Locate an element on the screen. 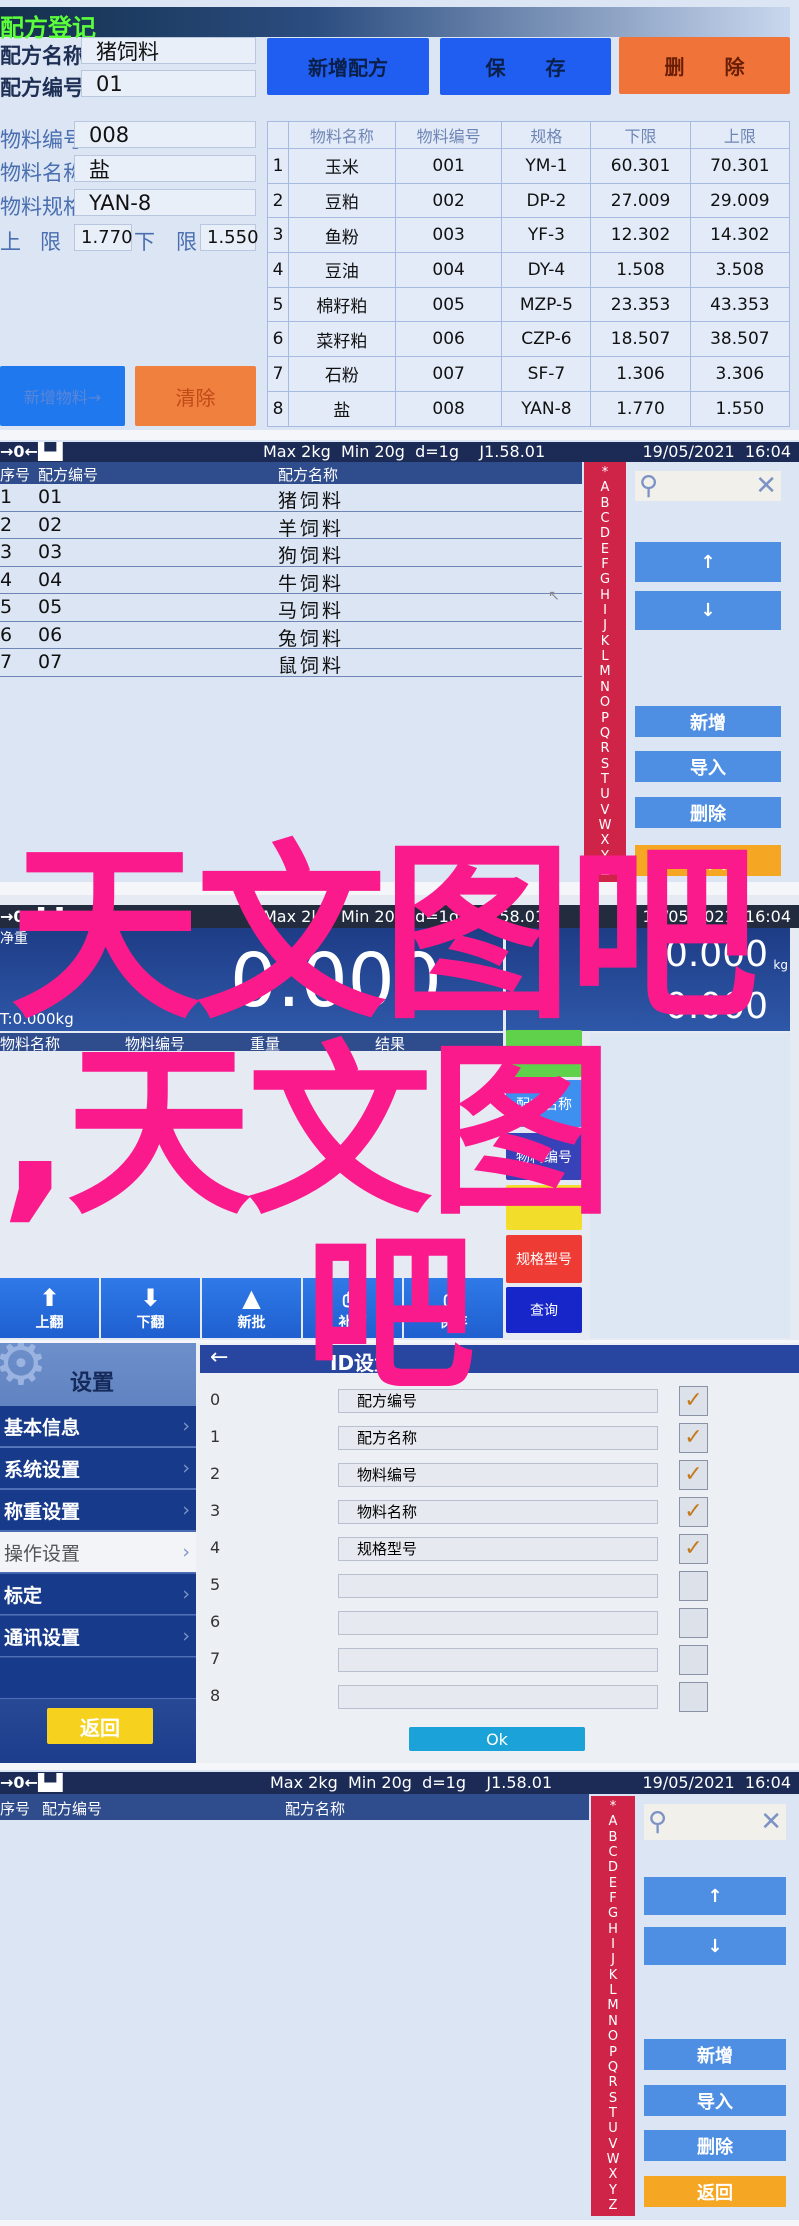 This screenshot has height=2226, width=799. alphabet-letter: M is located at coordinates (612, 2005).